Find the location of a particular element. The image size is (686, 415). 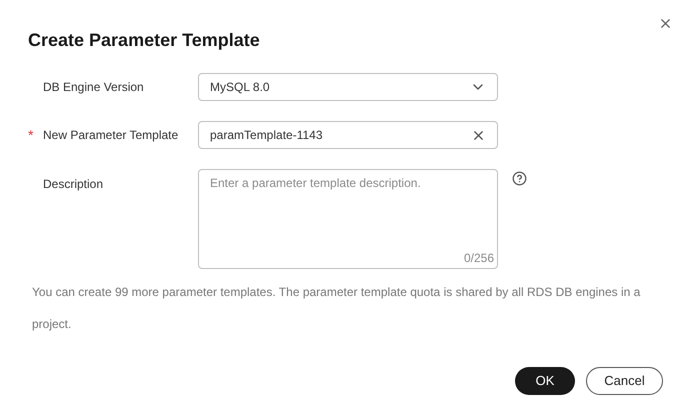

template-name-input: paramTemplate-1143 is located at coordinates (340, 135).